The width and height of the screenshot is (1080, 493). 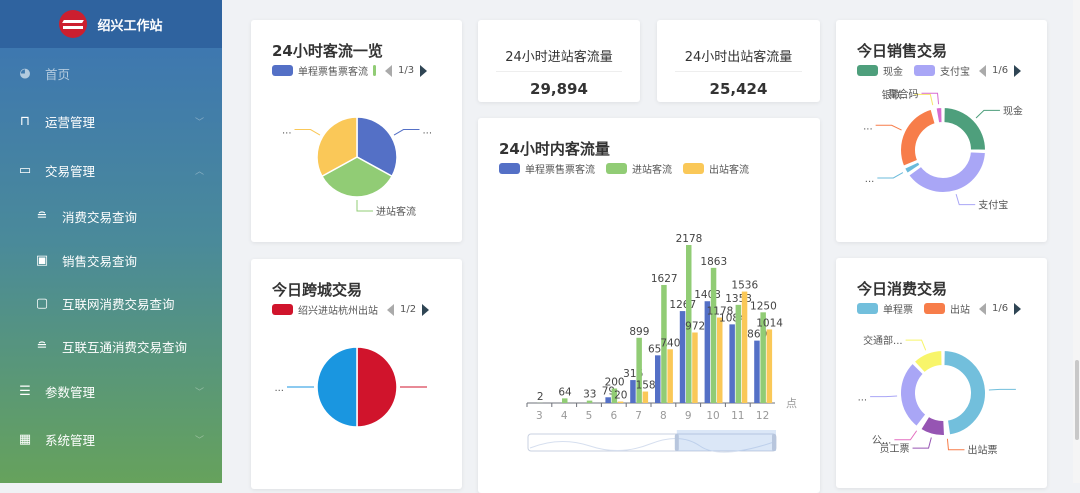 What do you see at coordinates (118, 303) in the screenshot?
I see `sidebar-item-label: 互联网消费交易查询` at bounding box center [118, 303].